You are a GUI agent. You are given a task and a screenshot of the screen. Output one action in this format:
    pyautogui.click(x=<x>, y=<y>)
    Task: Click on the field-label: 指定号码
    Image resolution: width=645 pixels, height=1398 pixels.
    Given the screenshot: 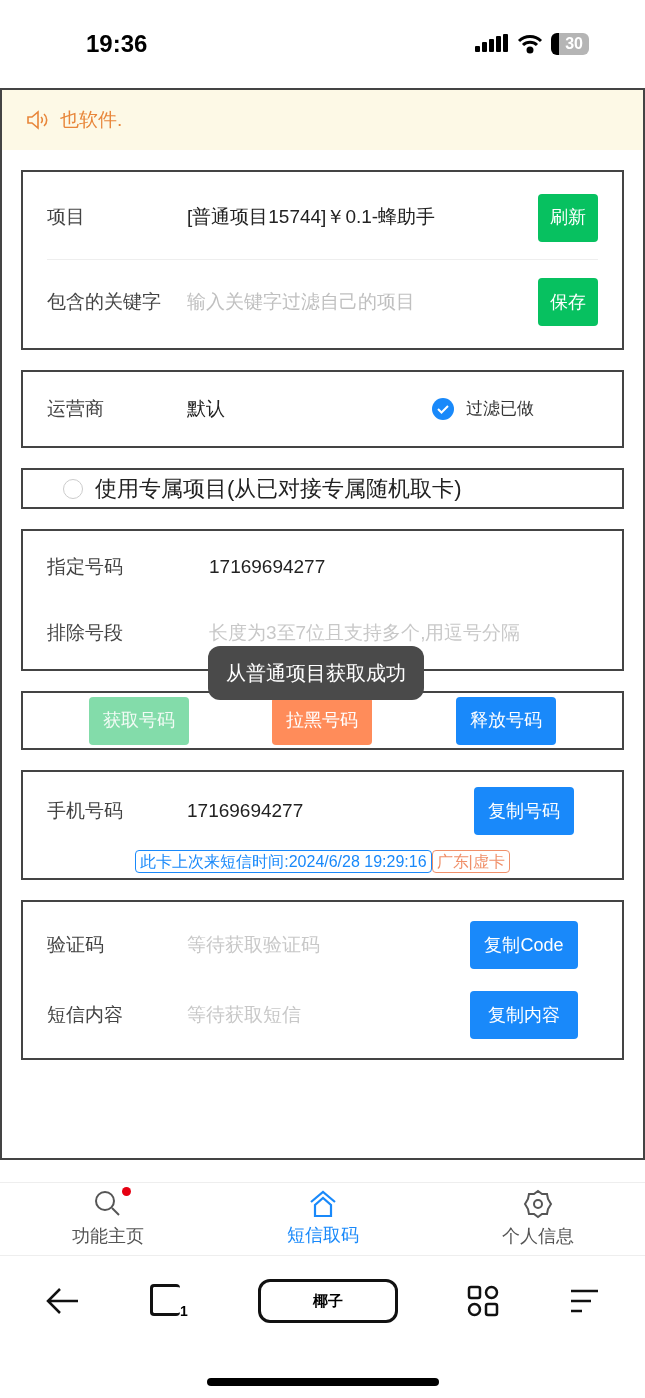 What is the action you would take?
    pyautogui.click(x=85, y=566)
    